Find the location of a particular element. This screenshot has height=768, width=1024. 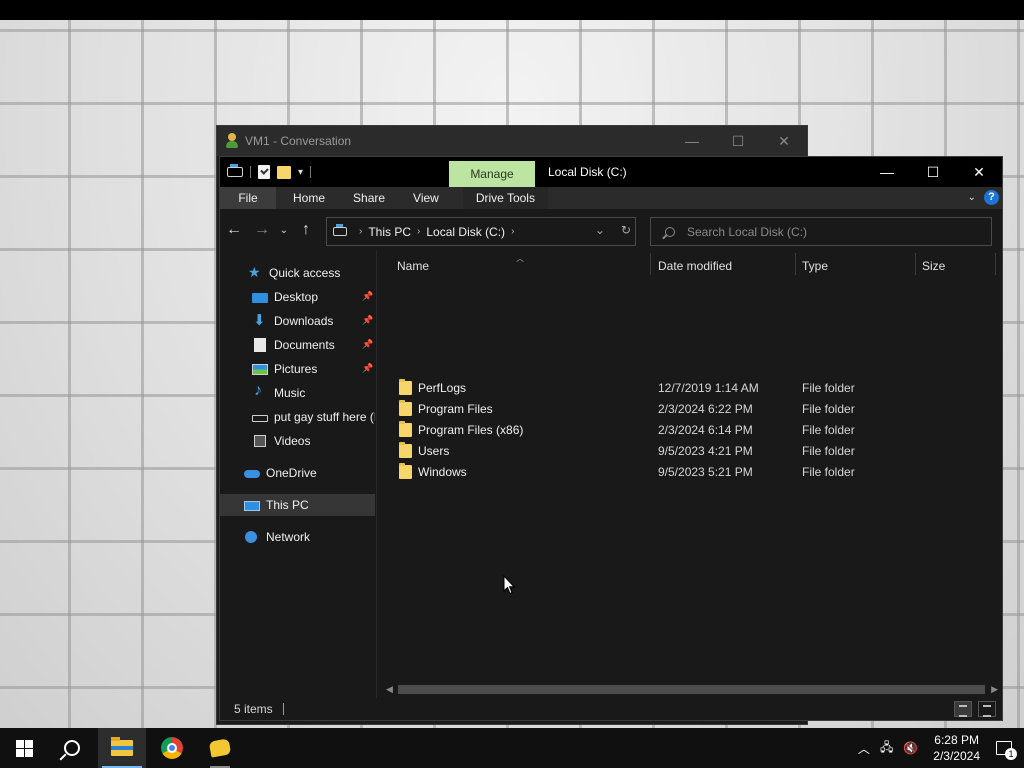

vm-minimize-button: — is located at coordinates (692, 141).